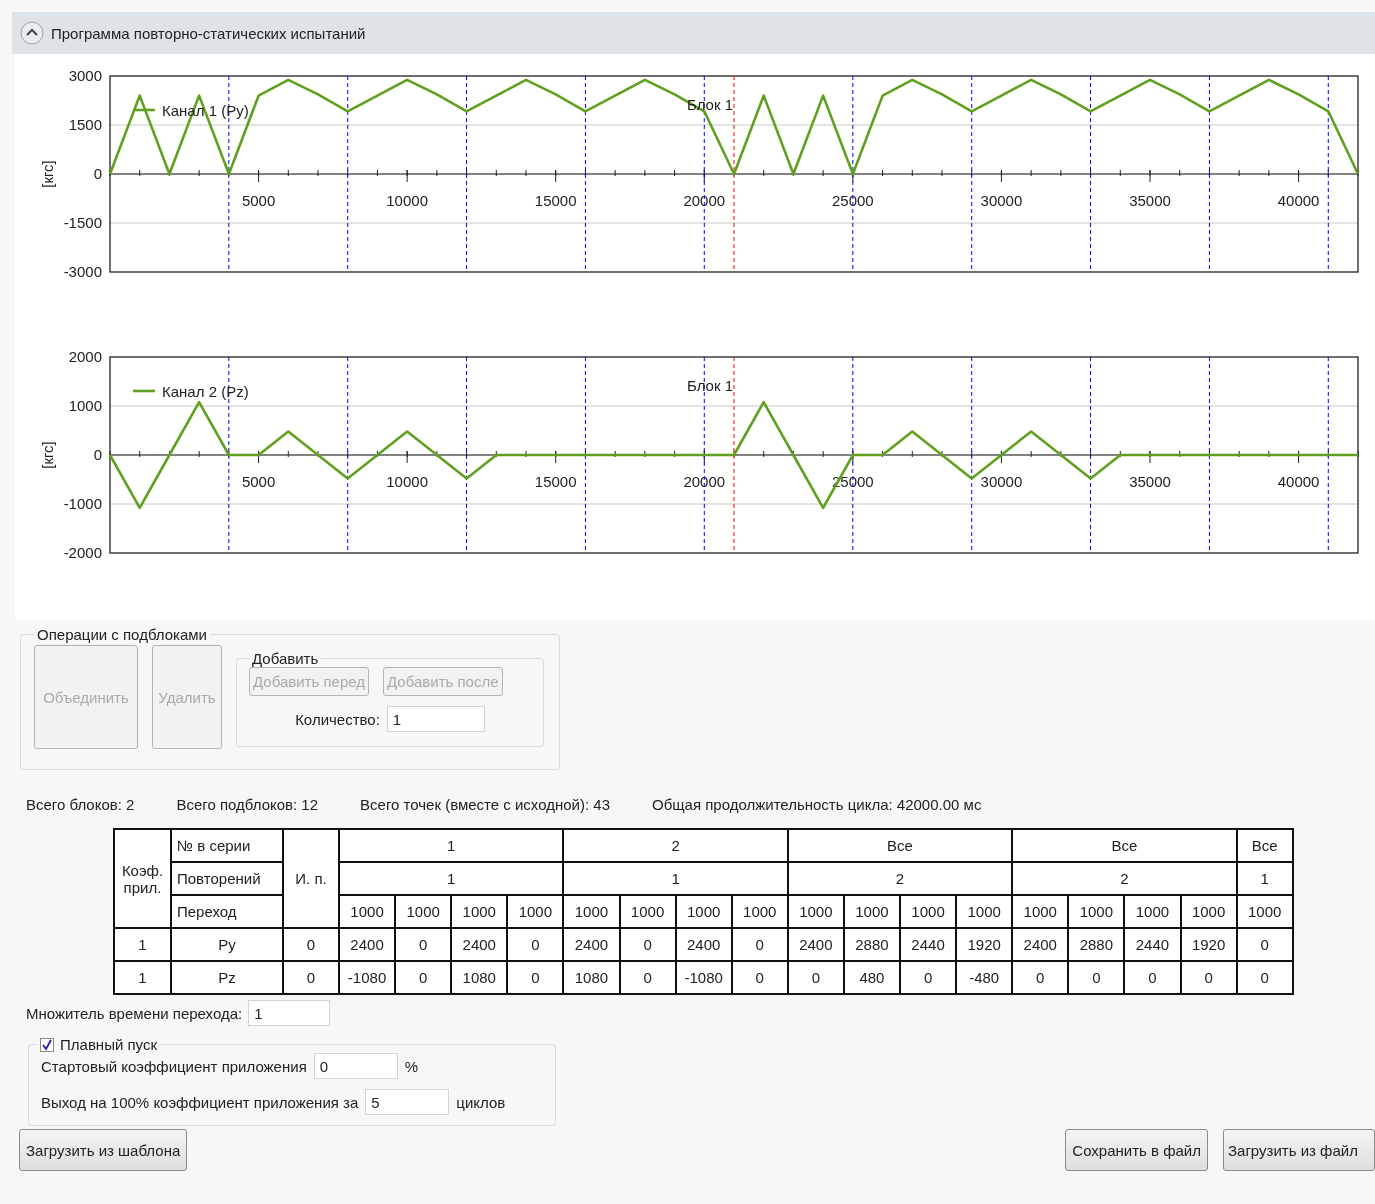 The image size is (1375, 1204). I want to click on field-label: Множитель времени перехода:, so click(134, 1013).